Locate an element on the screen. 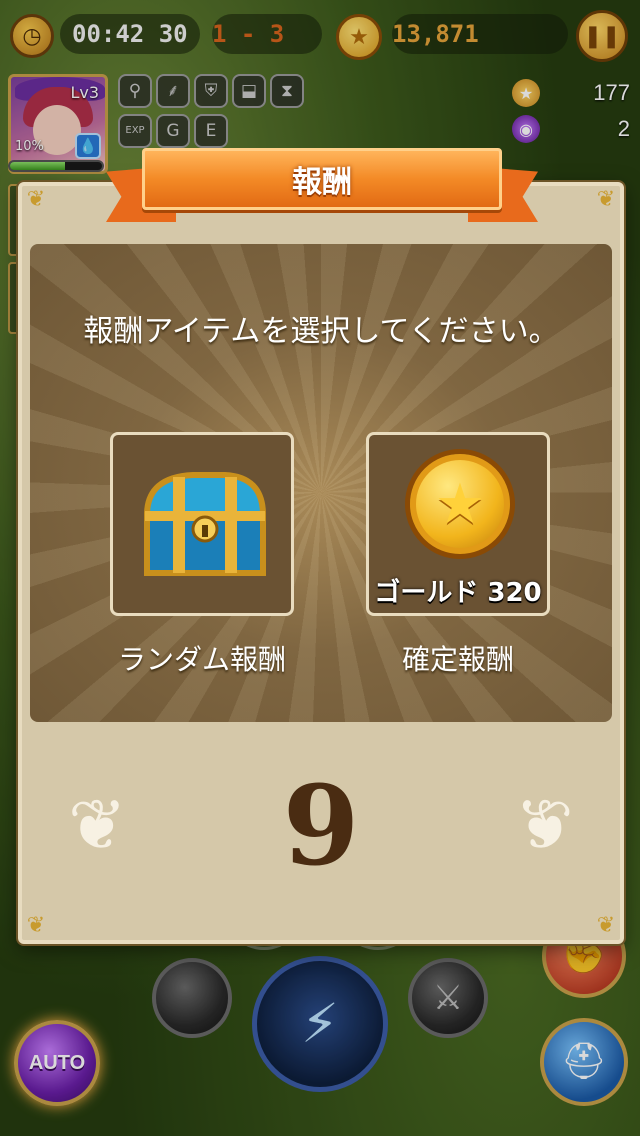  random-reward-option is located at coordinates (202, 524).